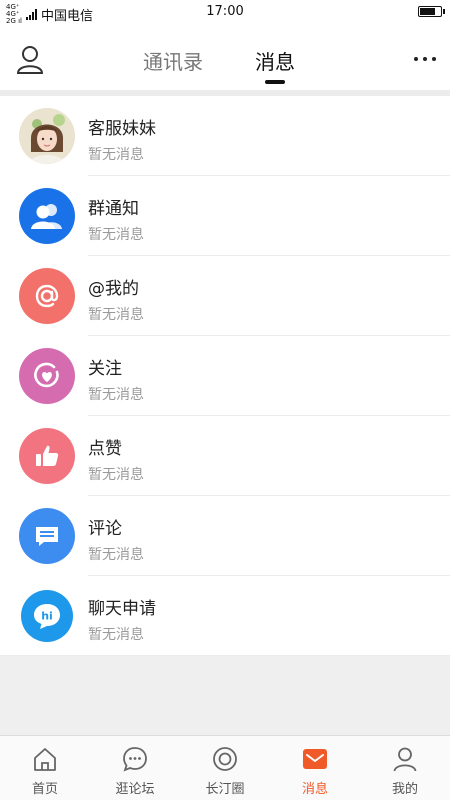 This screenshot has width=450, height=800. I want to click on bottom-navigation: 首页 逛论坛 长汀圈 消息 我的, so click(225, 767).